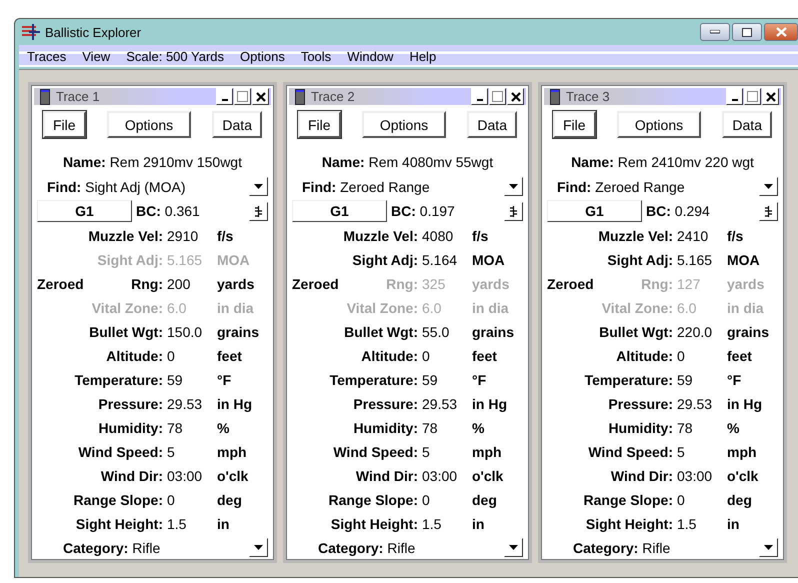 This screenshot has height=583, width=798. I want to click on unit-label: o'clk, so click(488, 476).